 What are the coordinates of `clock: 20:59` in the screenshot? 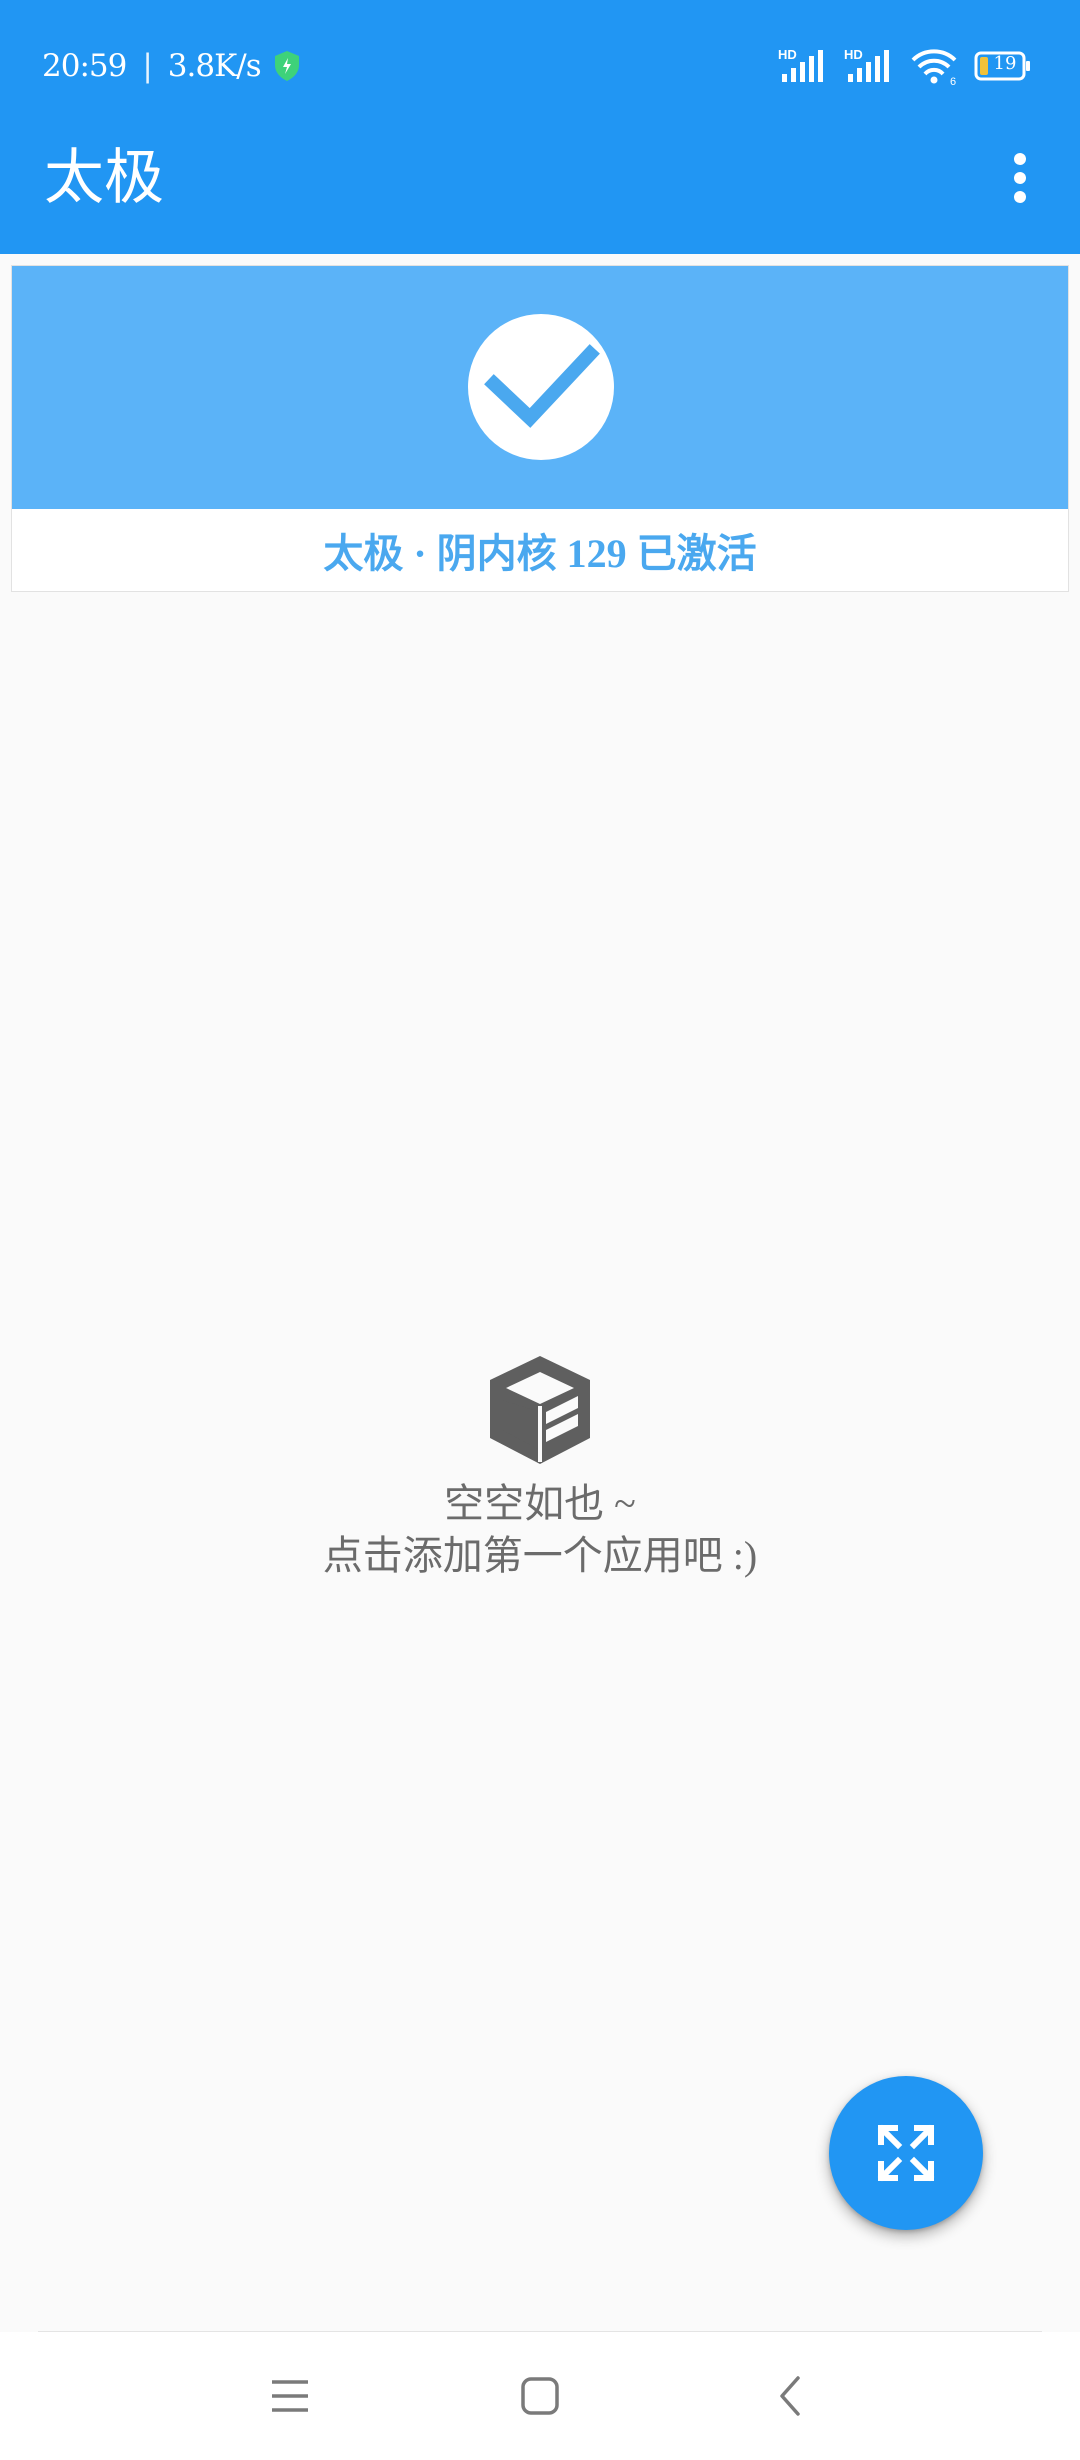 It's located at (84, 66).